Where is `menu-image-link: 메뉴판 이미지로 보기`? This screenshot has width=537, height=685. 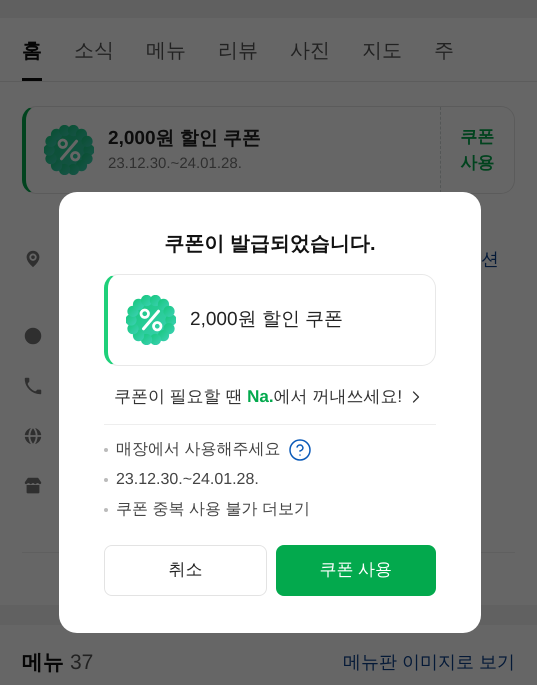 menu-image-link: 메뉴판 이미지로 보기 is located at coordinates (428, 662).